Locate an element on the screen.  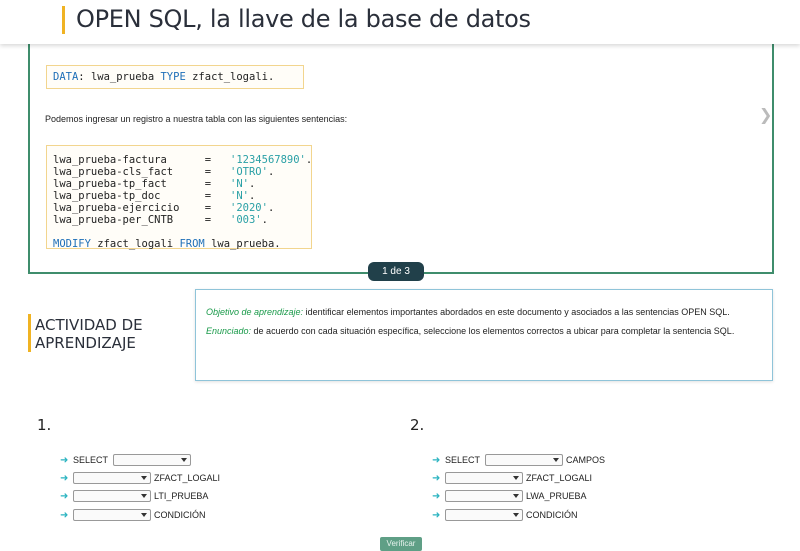
code-keyword: DATA is located at coordinates (66, 77).